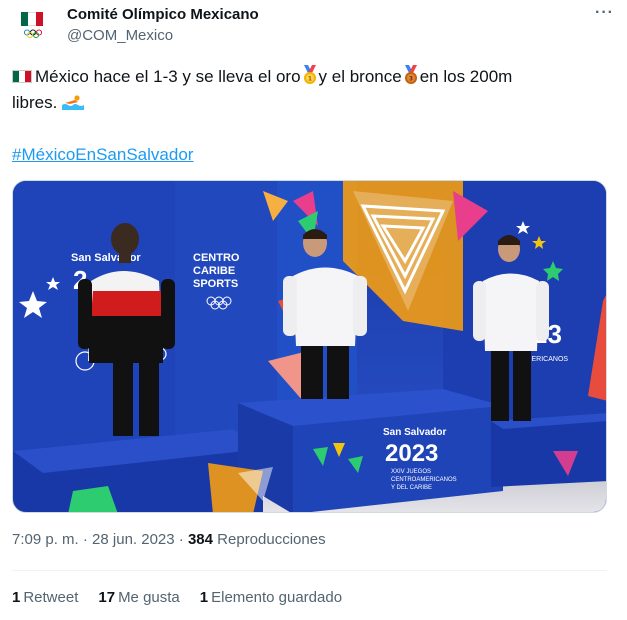 The width and height of the screenshot is (627, 620). What do you see at coordinates (51, 597) in the screenshot?
I see `retweet-label: Retweet` at bounding box center [51, 597].